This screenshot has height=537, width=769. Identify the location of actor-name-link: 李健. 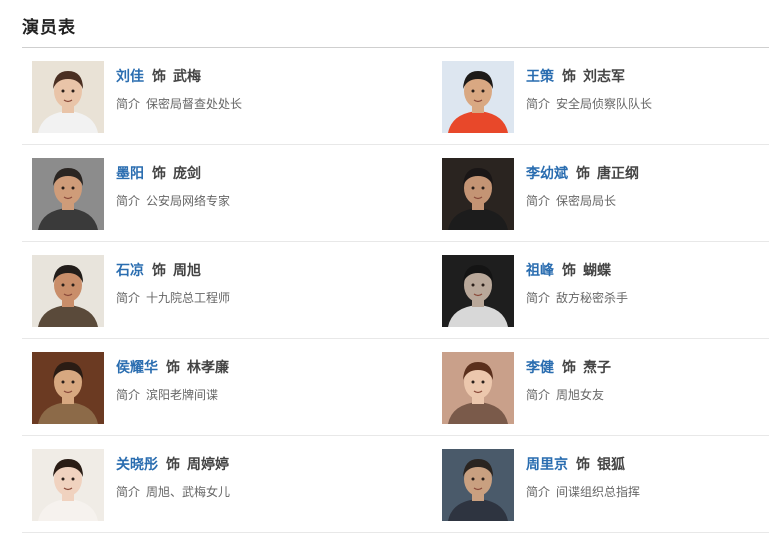
(540, 368).